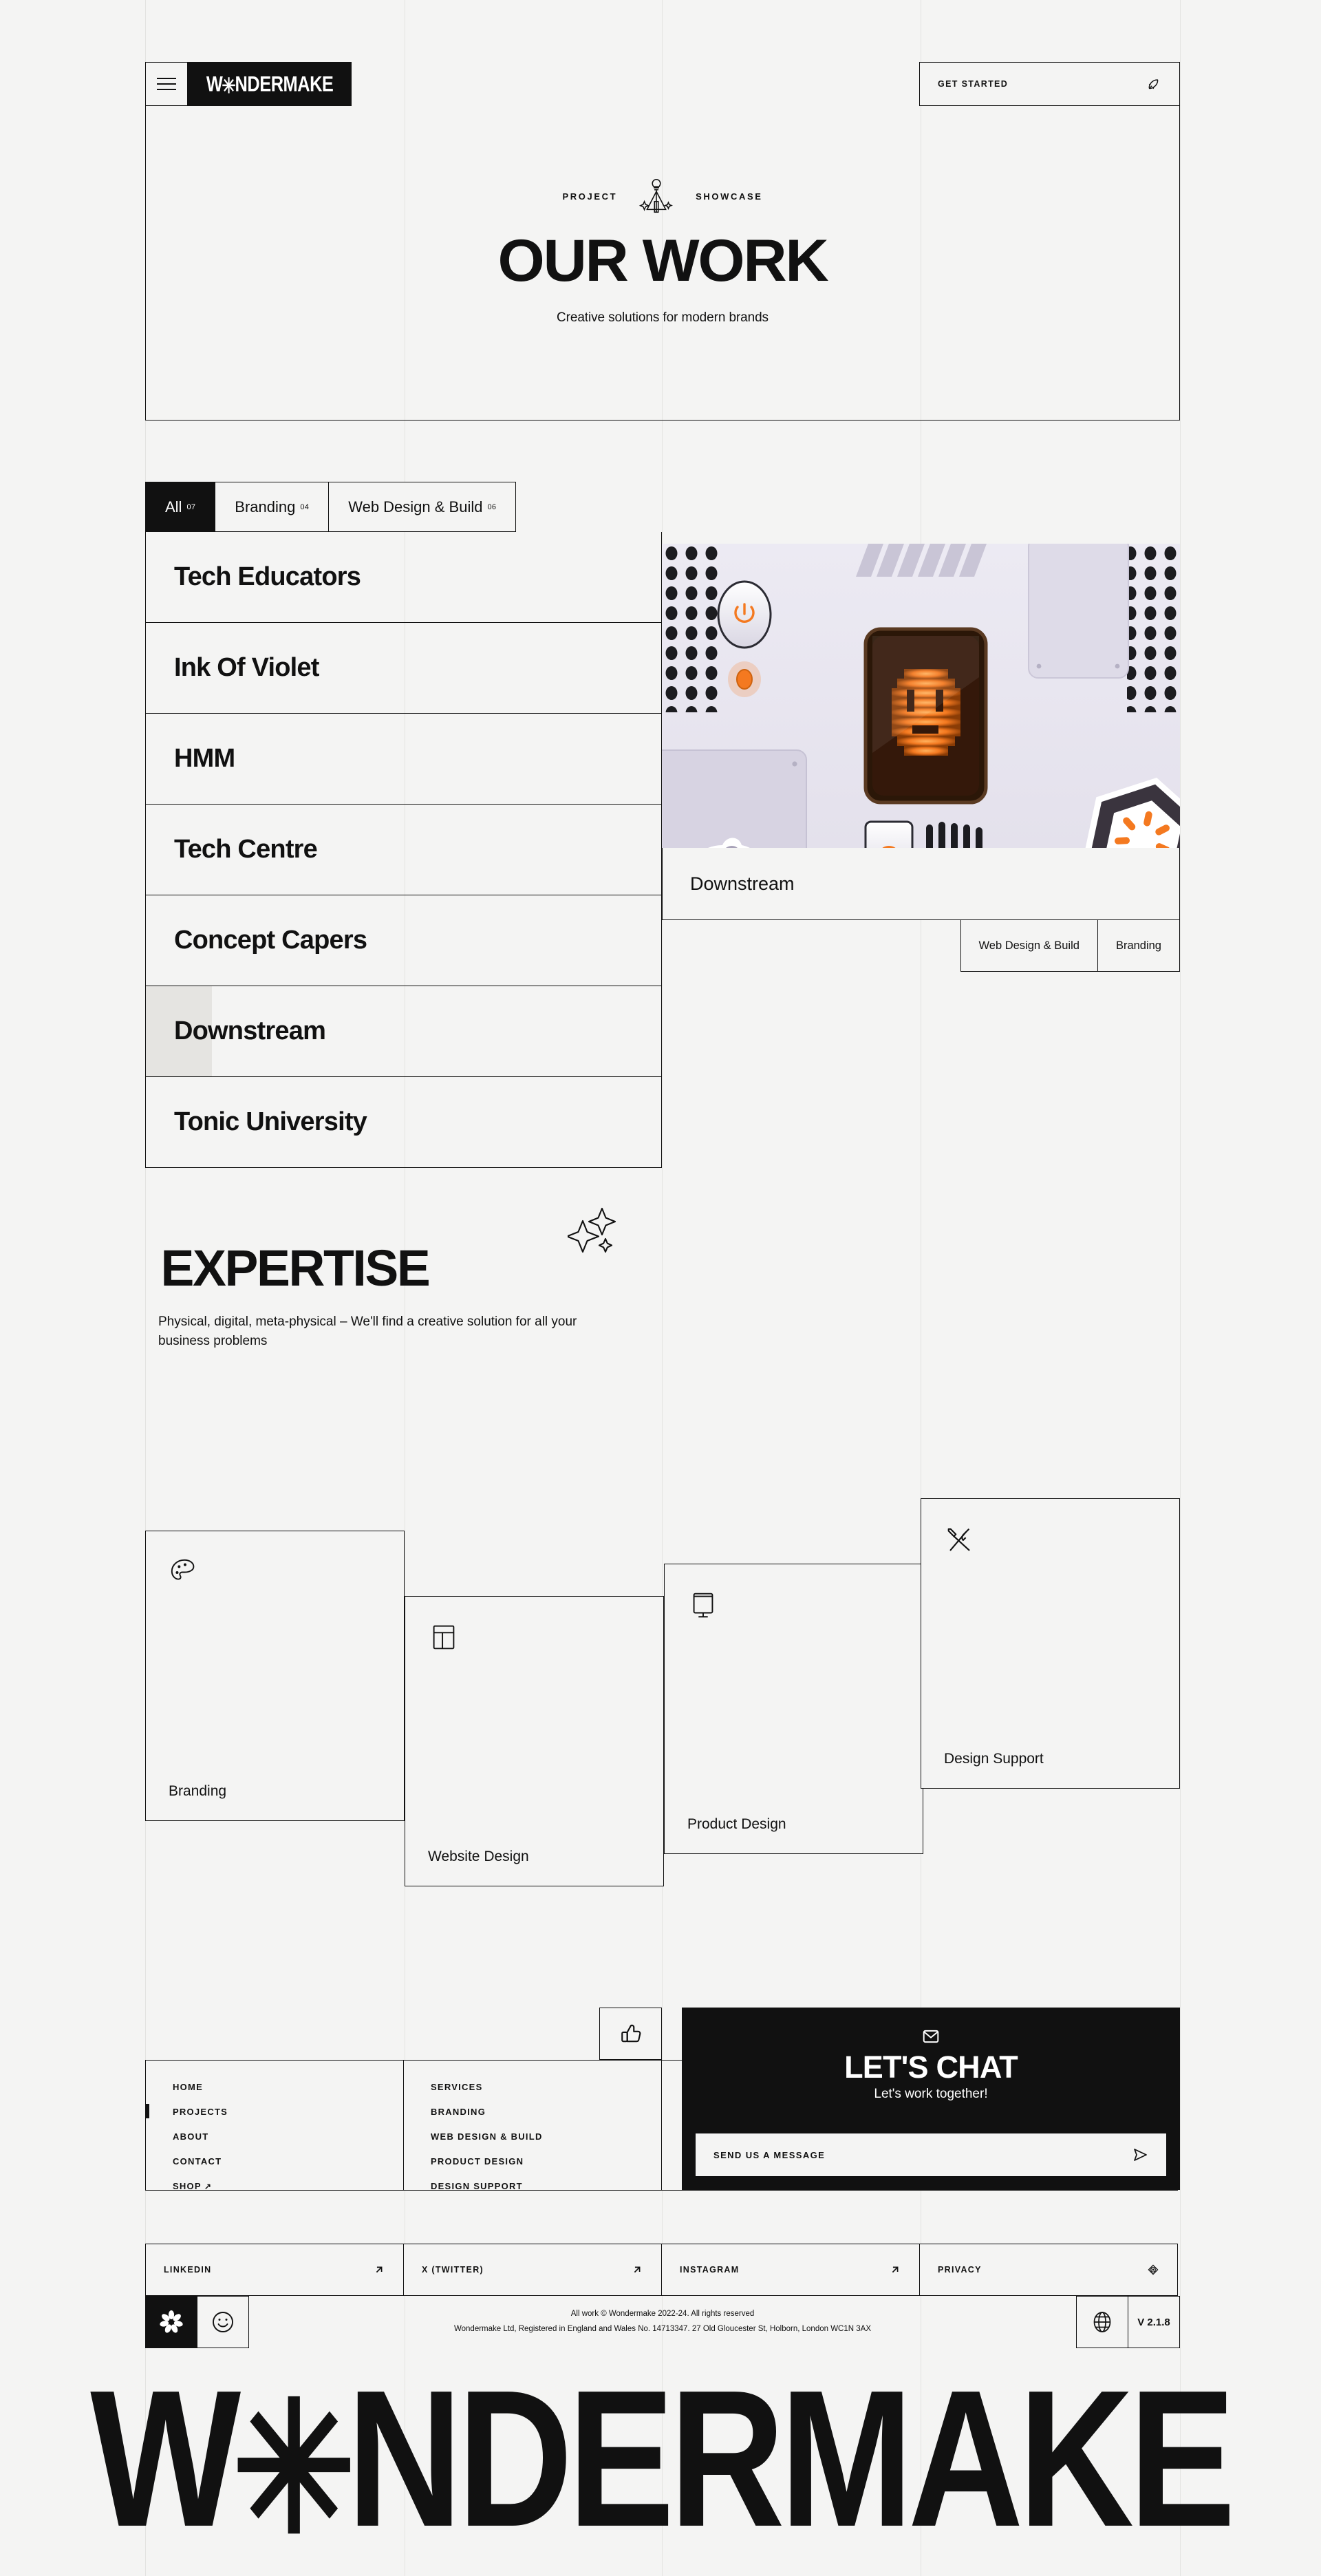 This screenshot has width=1321, height=2576. What do you see at coordinates (453, 2270) in the screenshot?
I see `social-label: X (TWITTER)` at bounding box center [453, 2270].